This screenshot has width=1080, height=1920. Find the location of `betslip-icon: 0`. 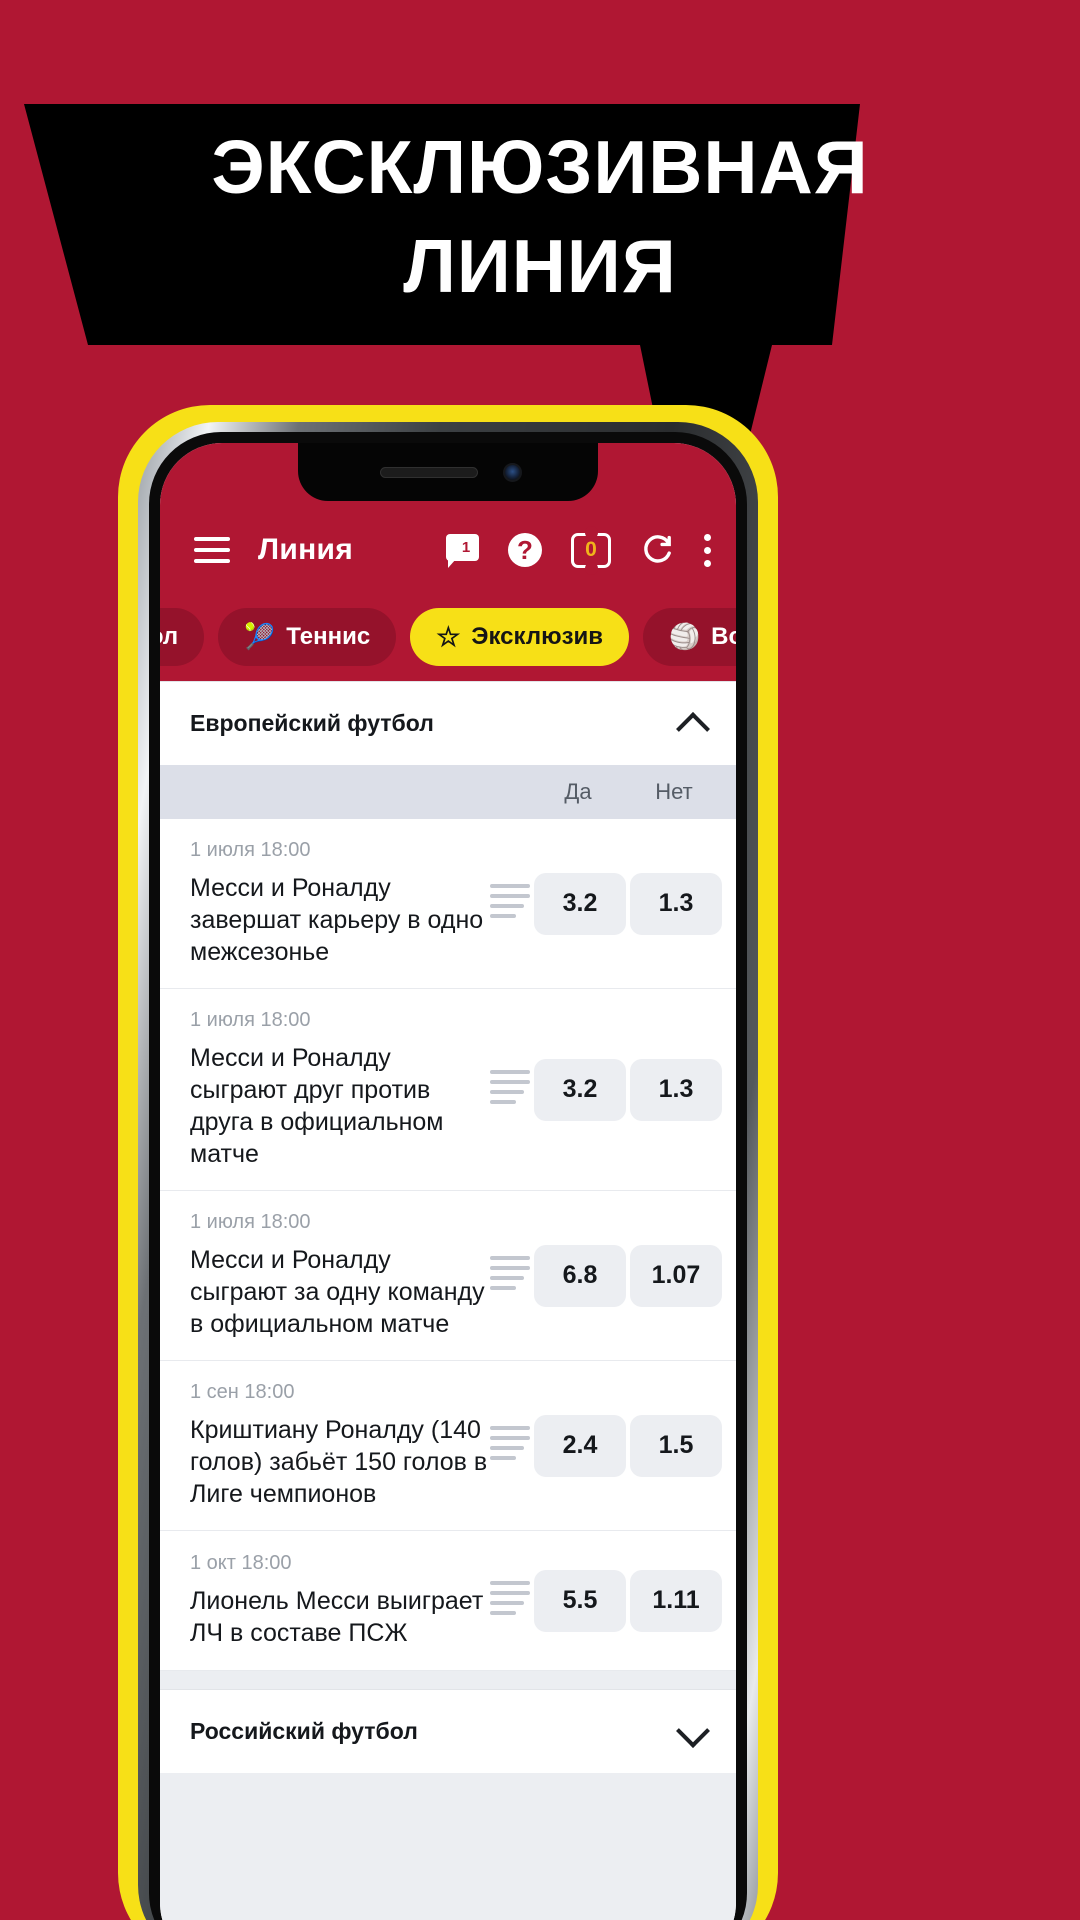

betslip-icon: 0 is located at coordinates (591, 550).